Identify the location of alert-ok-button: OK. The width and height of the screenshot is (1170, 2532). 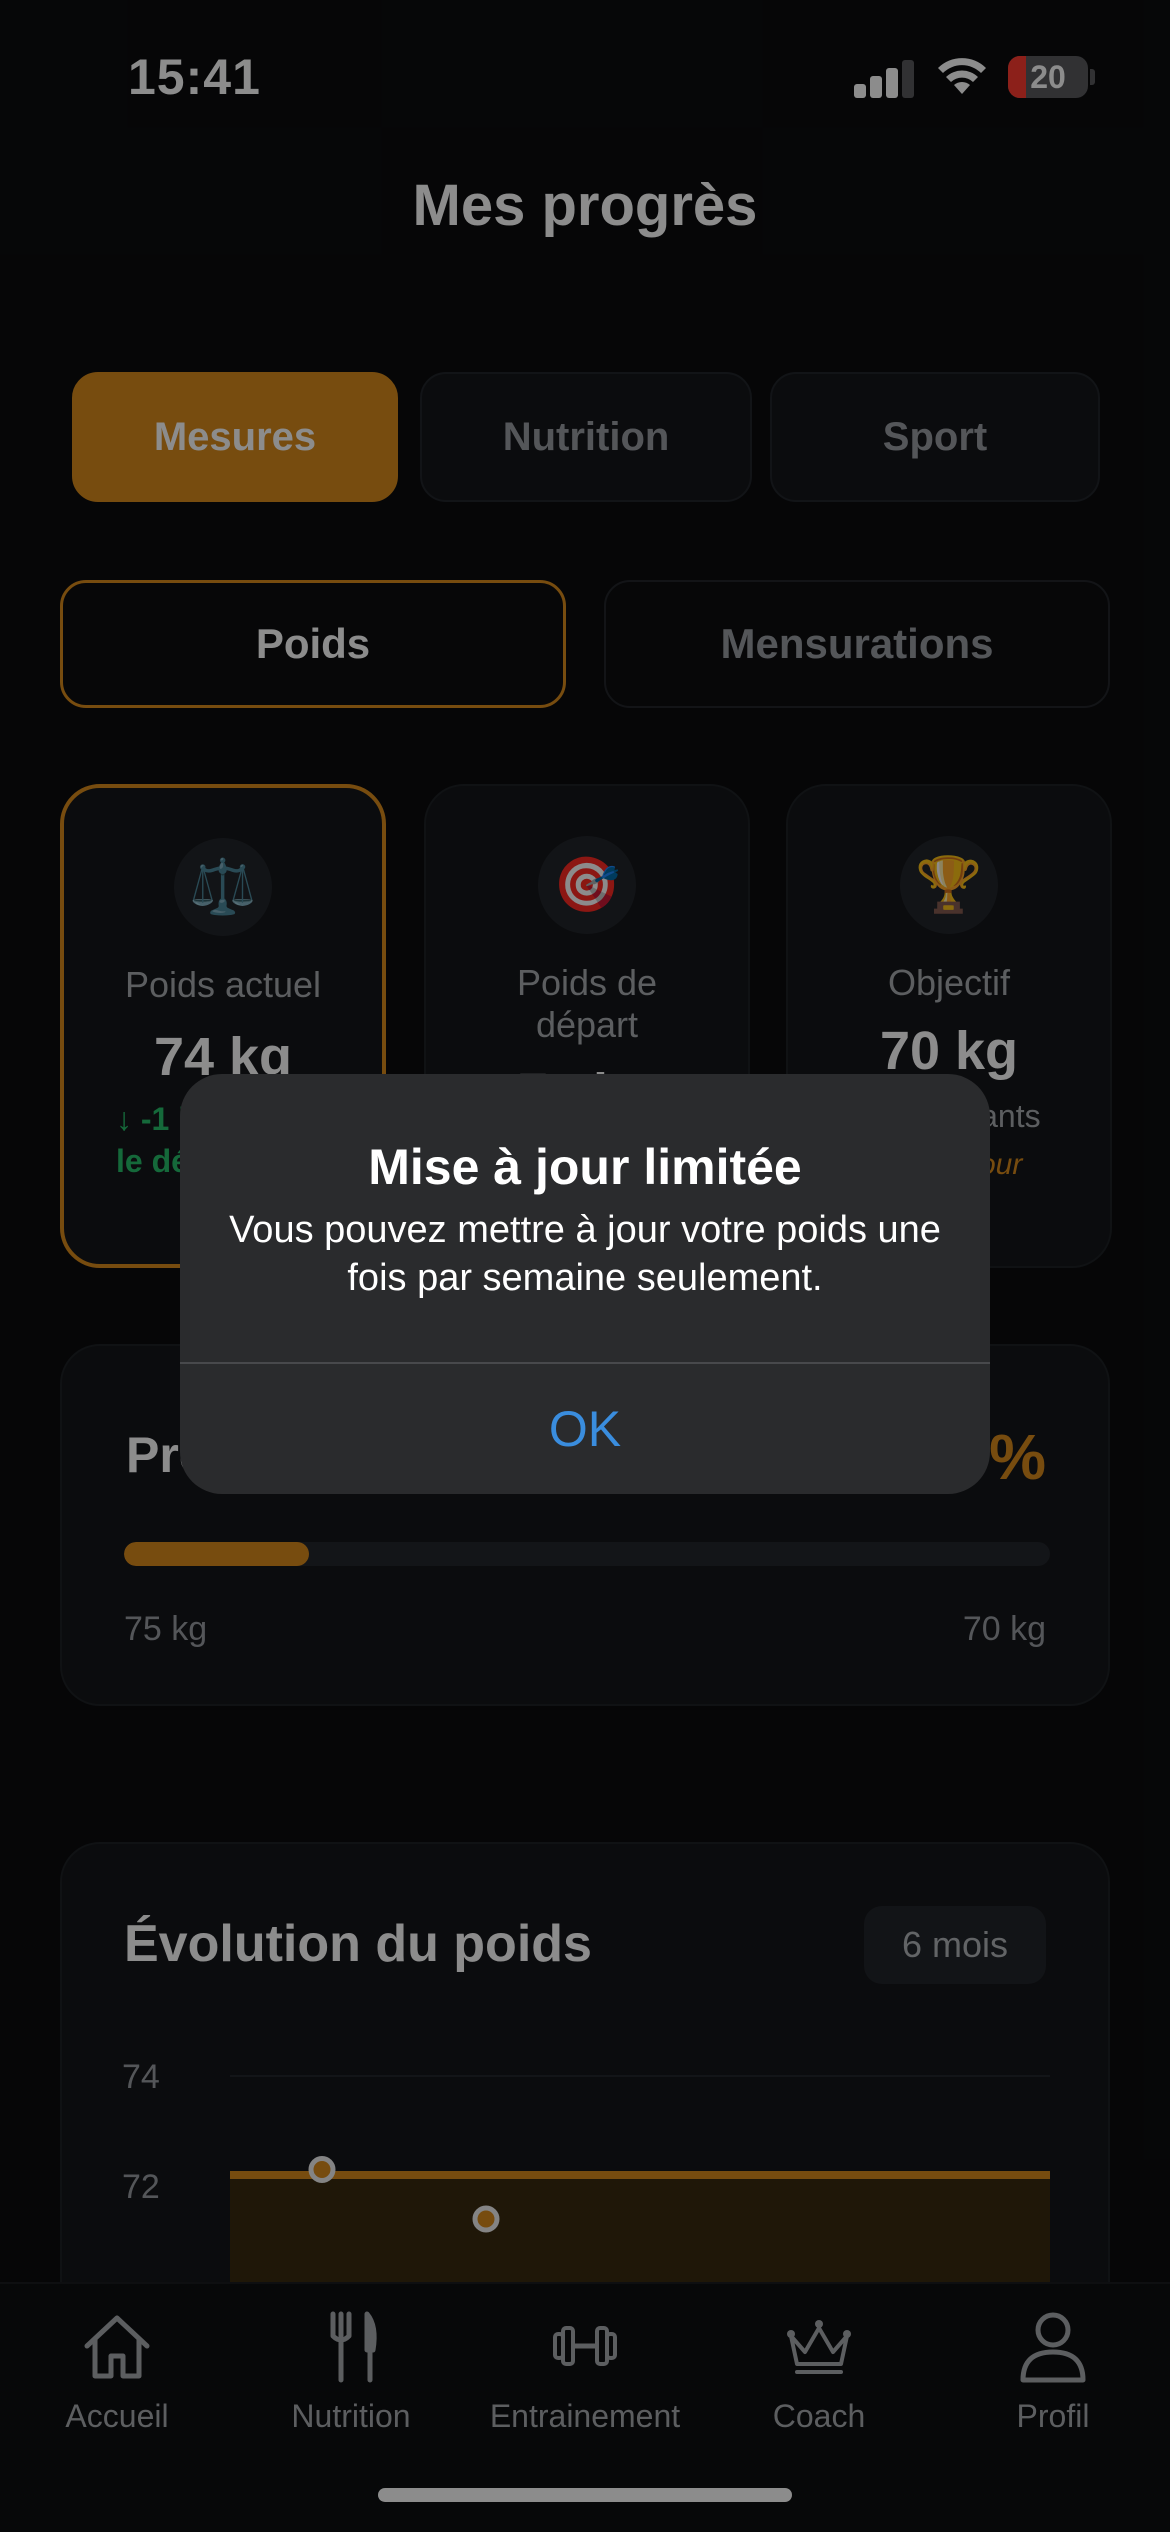
(585, 1429).